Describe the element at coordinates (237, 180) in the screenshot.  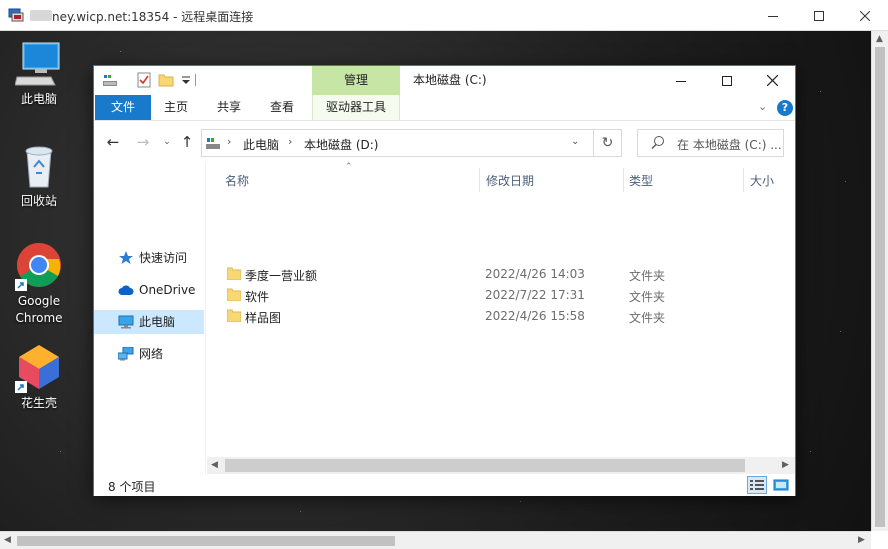
I see `column-header-name: 名称` at that location.